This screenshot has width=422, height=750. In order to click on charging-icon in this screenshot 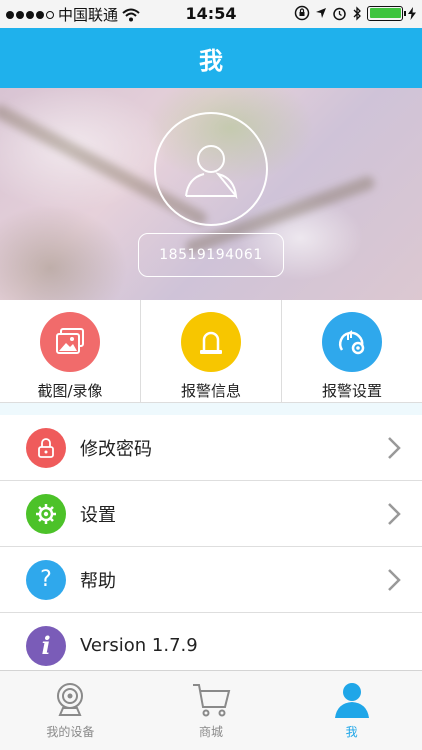, I will do `click(412, 13)`.